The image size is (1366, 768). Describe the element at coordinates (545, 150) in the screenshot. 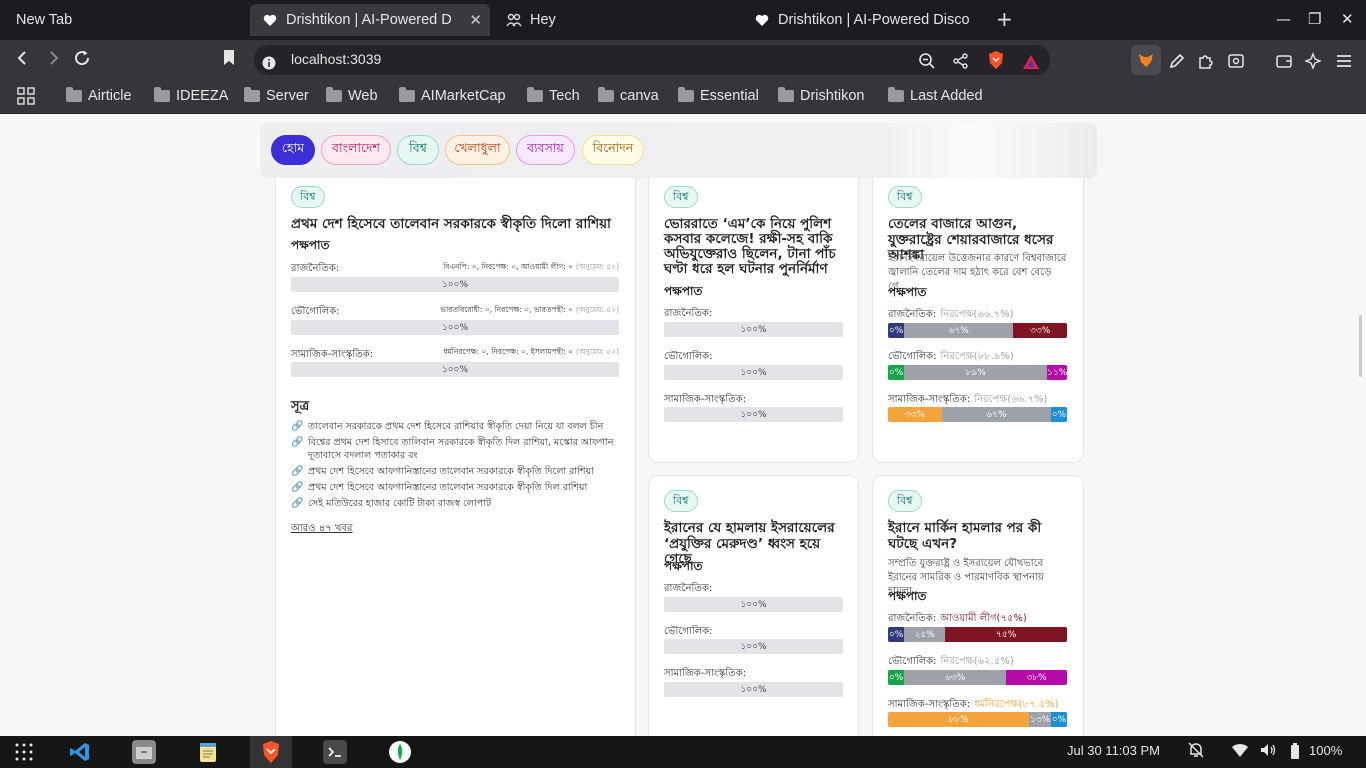

I see `category-chip-business: ব্যবসায়` at that location.